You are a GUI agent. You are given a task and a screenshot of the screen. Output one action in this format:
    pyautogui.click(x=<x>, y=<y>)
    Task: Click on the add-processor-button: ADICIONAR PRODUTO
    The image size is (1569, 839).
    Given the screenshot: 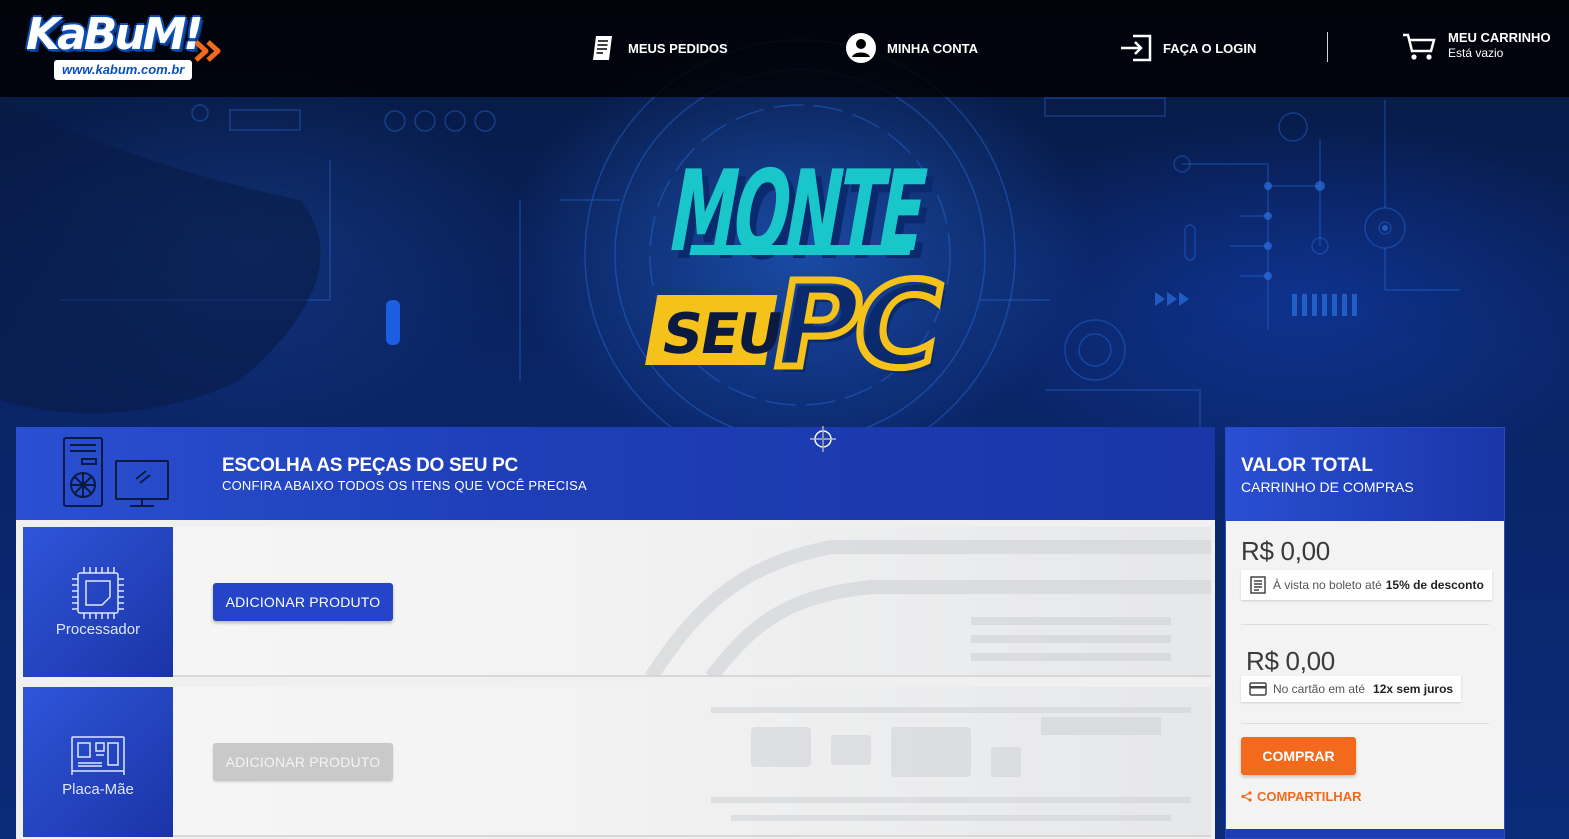 What is the action you would take?
    pyautogui.click(x=303, y=602)
    